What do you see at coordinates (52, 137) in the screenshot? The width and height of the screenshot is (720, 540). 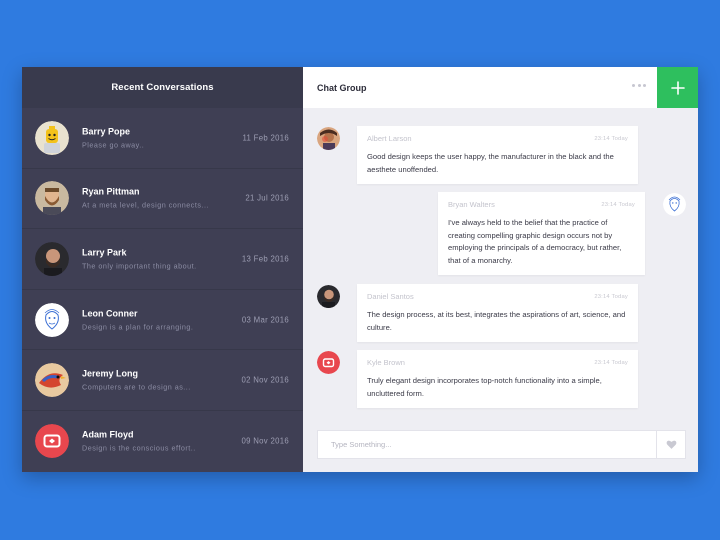 I see `lego-avatar-icon` at bounding box center [52, 137].